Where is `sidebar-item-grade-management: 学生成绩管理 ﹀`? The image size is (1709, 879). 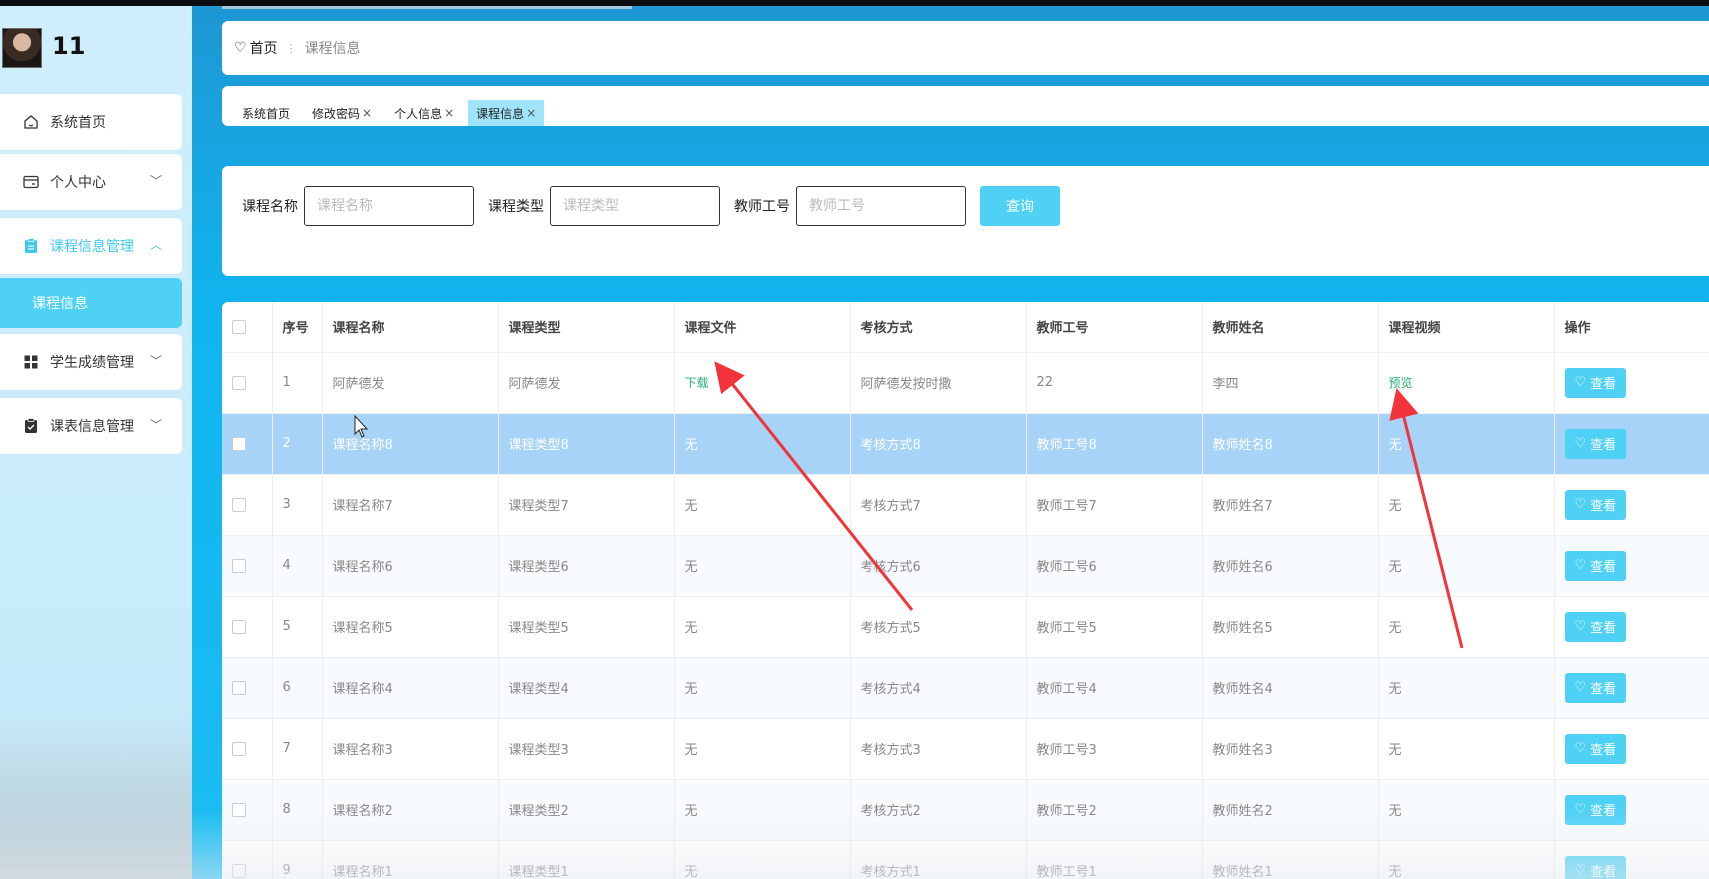 sidebar-item-grade-management: 学生成绩管理 ﹀ is located at coordinates (91, 362).